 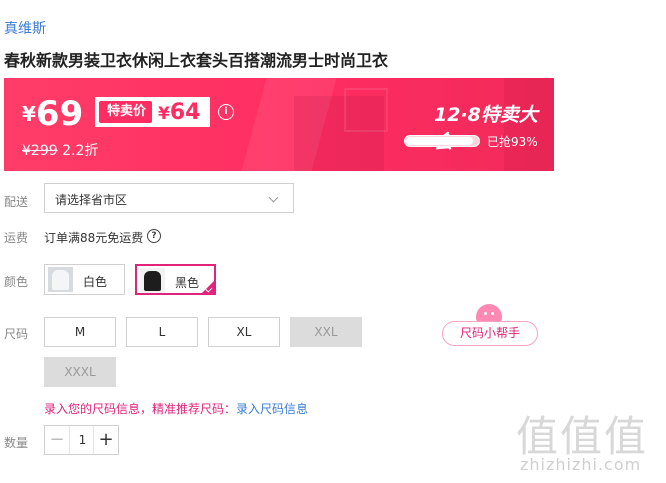 I want to click on current-price: ¥69, so click(x=52, y=114).